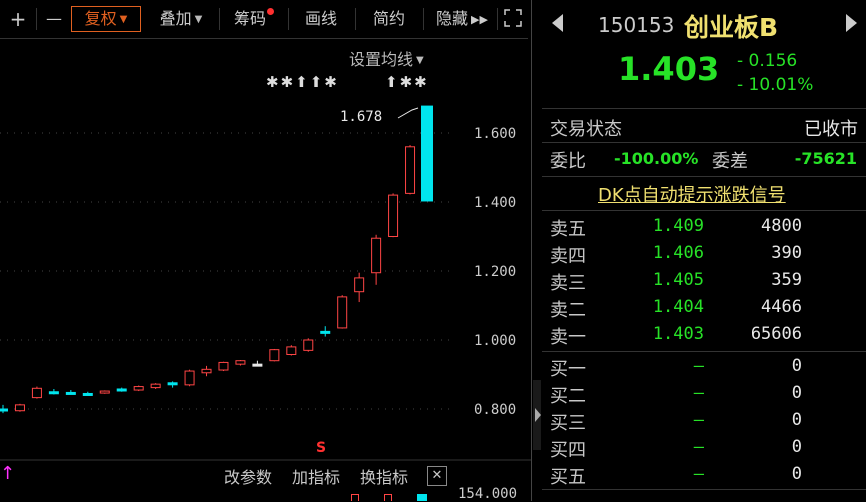 The height and width of the screenshot is (502, 866). Describe the element at coordinates (568, 369) in the screenshot. I see `orderbook-level-label: 买一` at that location.